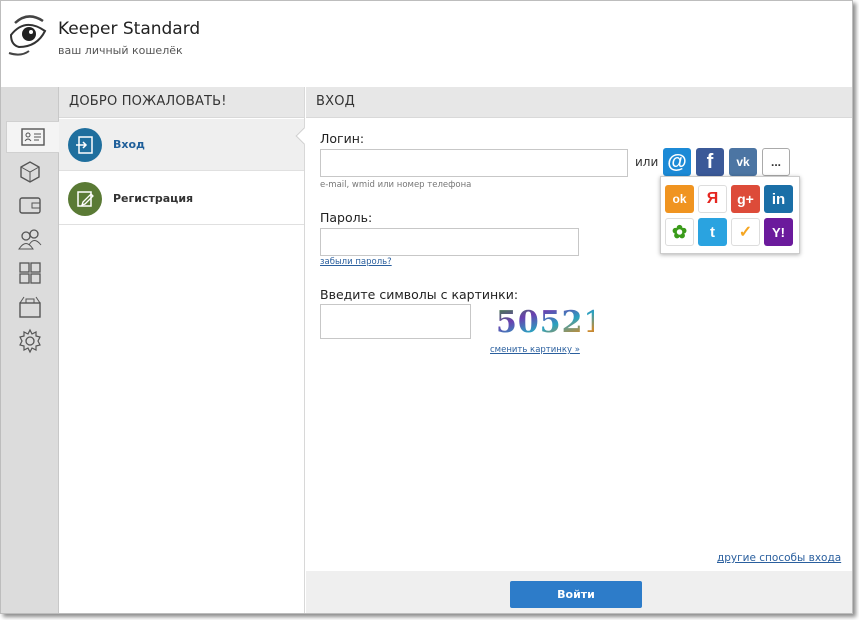 Image resolution: width=859 pixels, height=620 pixels. Describe the element at coordinates (779, 558) in the screenshot. I see `other-methods-link: другие способы входа` at that location.